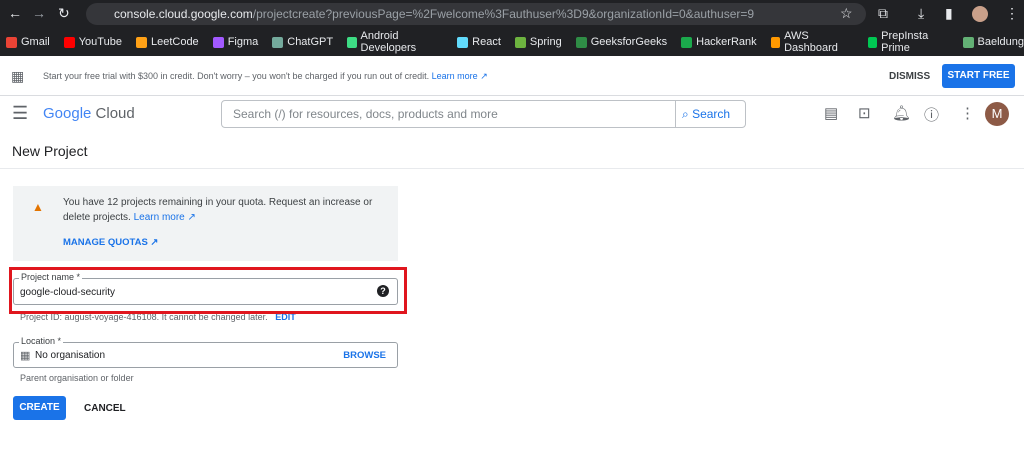  I want to click on bookmark-label: AWS Dashboard, so click(811, 42).